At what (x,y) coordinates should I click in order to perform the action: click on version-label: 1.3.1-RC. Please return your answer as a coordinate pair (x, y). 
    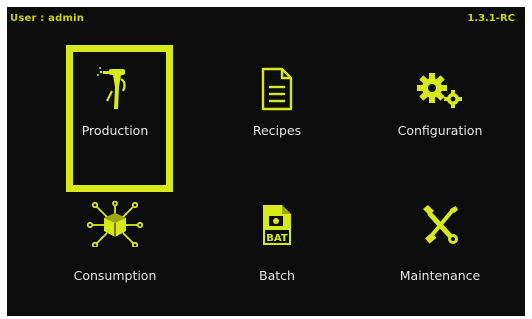
    Looking at the image, I should click on (491, 18).